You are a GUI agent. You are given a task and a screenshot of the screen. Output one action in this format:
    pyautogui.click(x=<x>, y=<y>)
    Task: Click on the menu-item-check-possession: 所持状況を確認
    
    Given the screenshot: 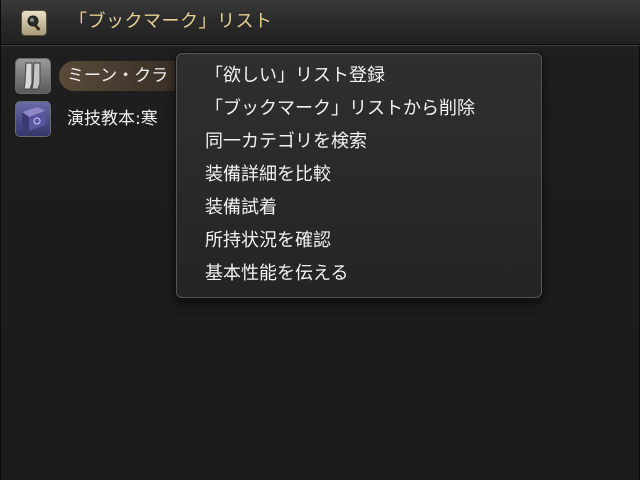 What is the action you would take?
    pyautogui.click(x=268, y=241)
    